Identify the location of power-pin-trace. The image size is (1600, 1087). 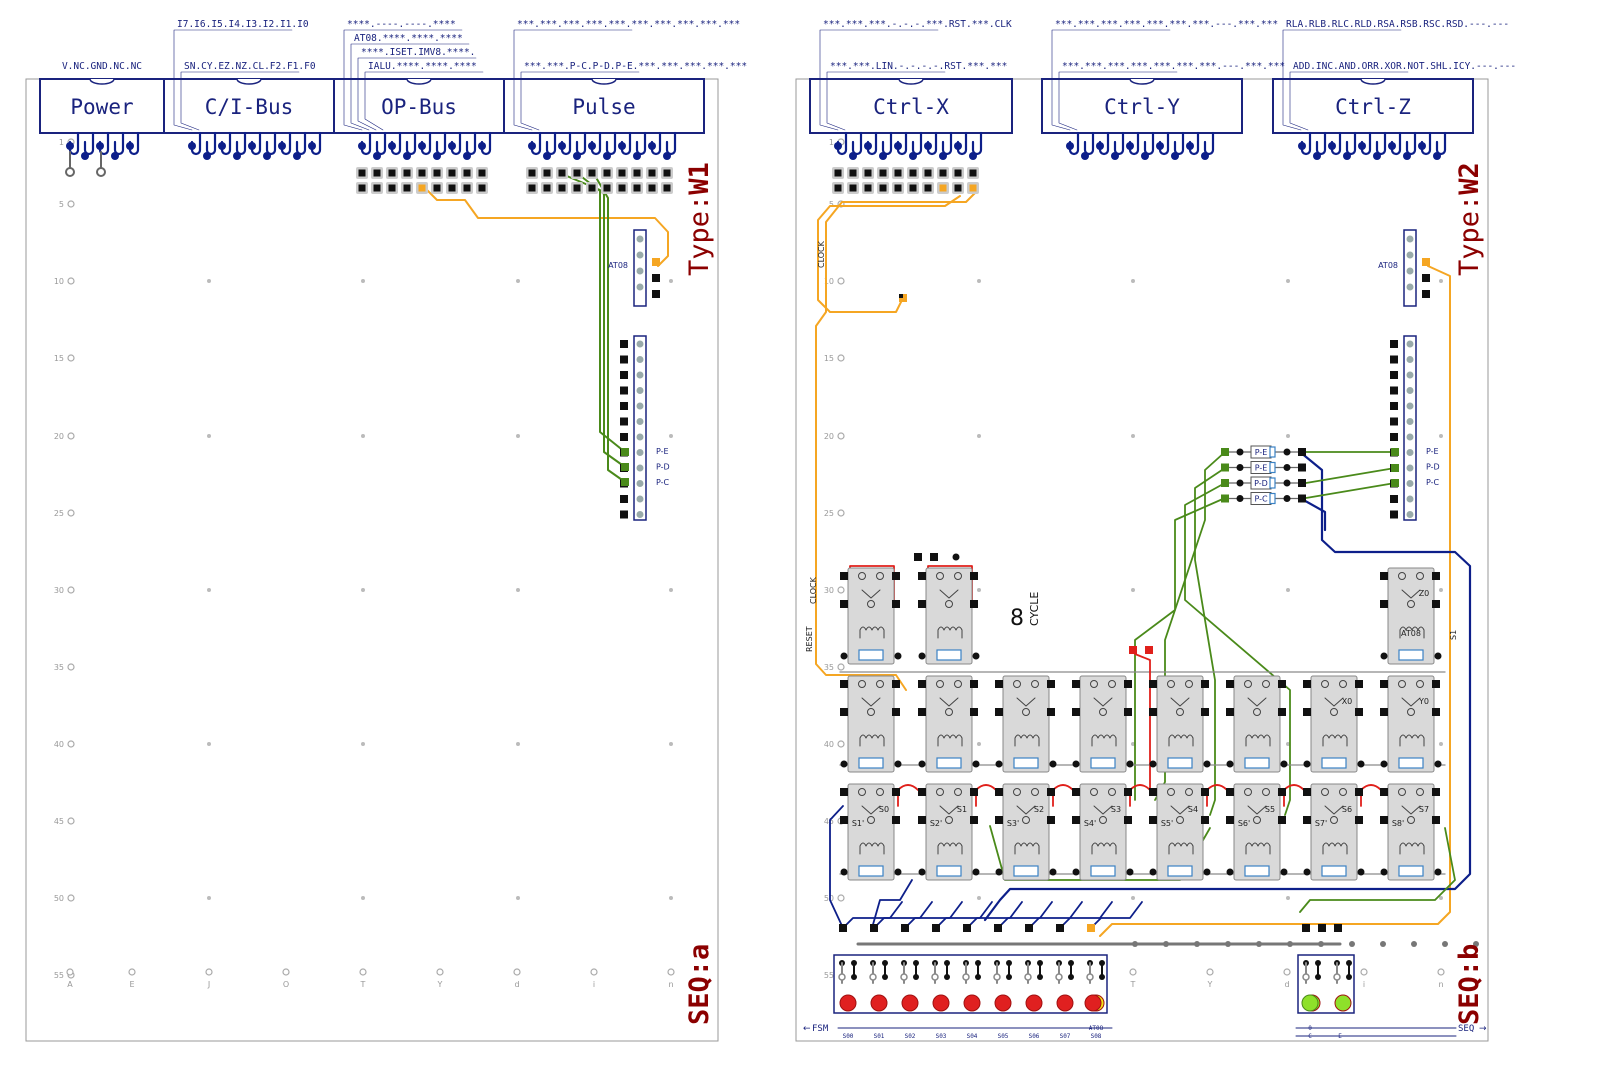
(89, 143).